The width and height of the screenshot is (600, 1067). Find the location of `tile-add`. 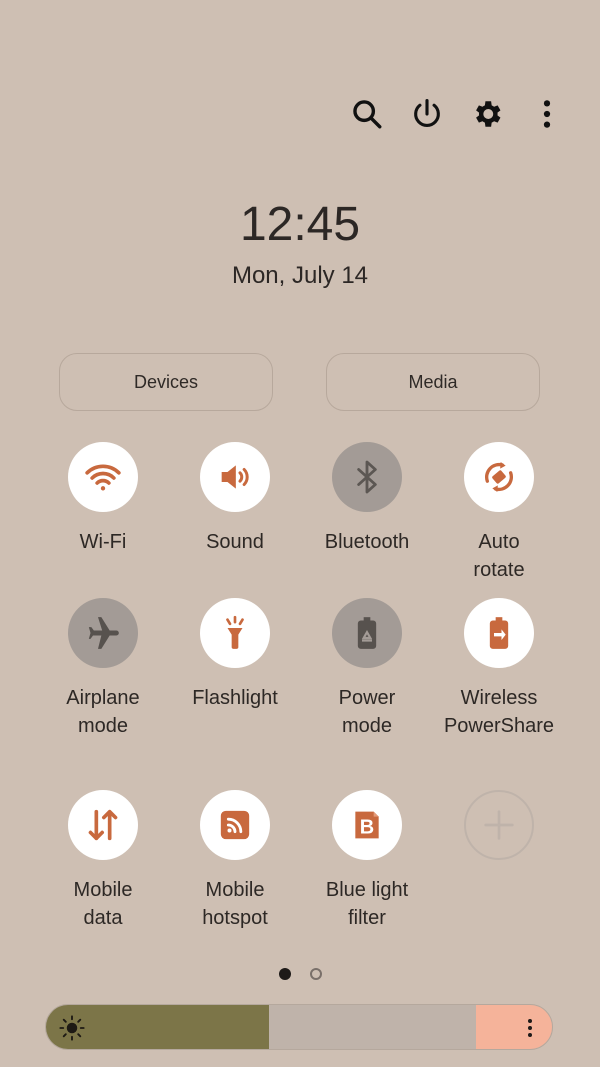

tile-add is located at coordinates (499, 825).